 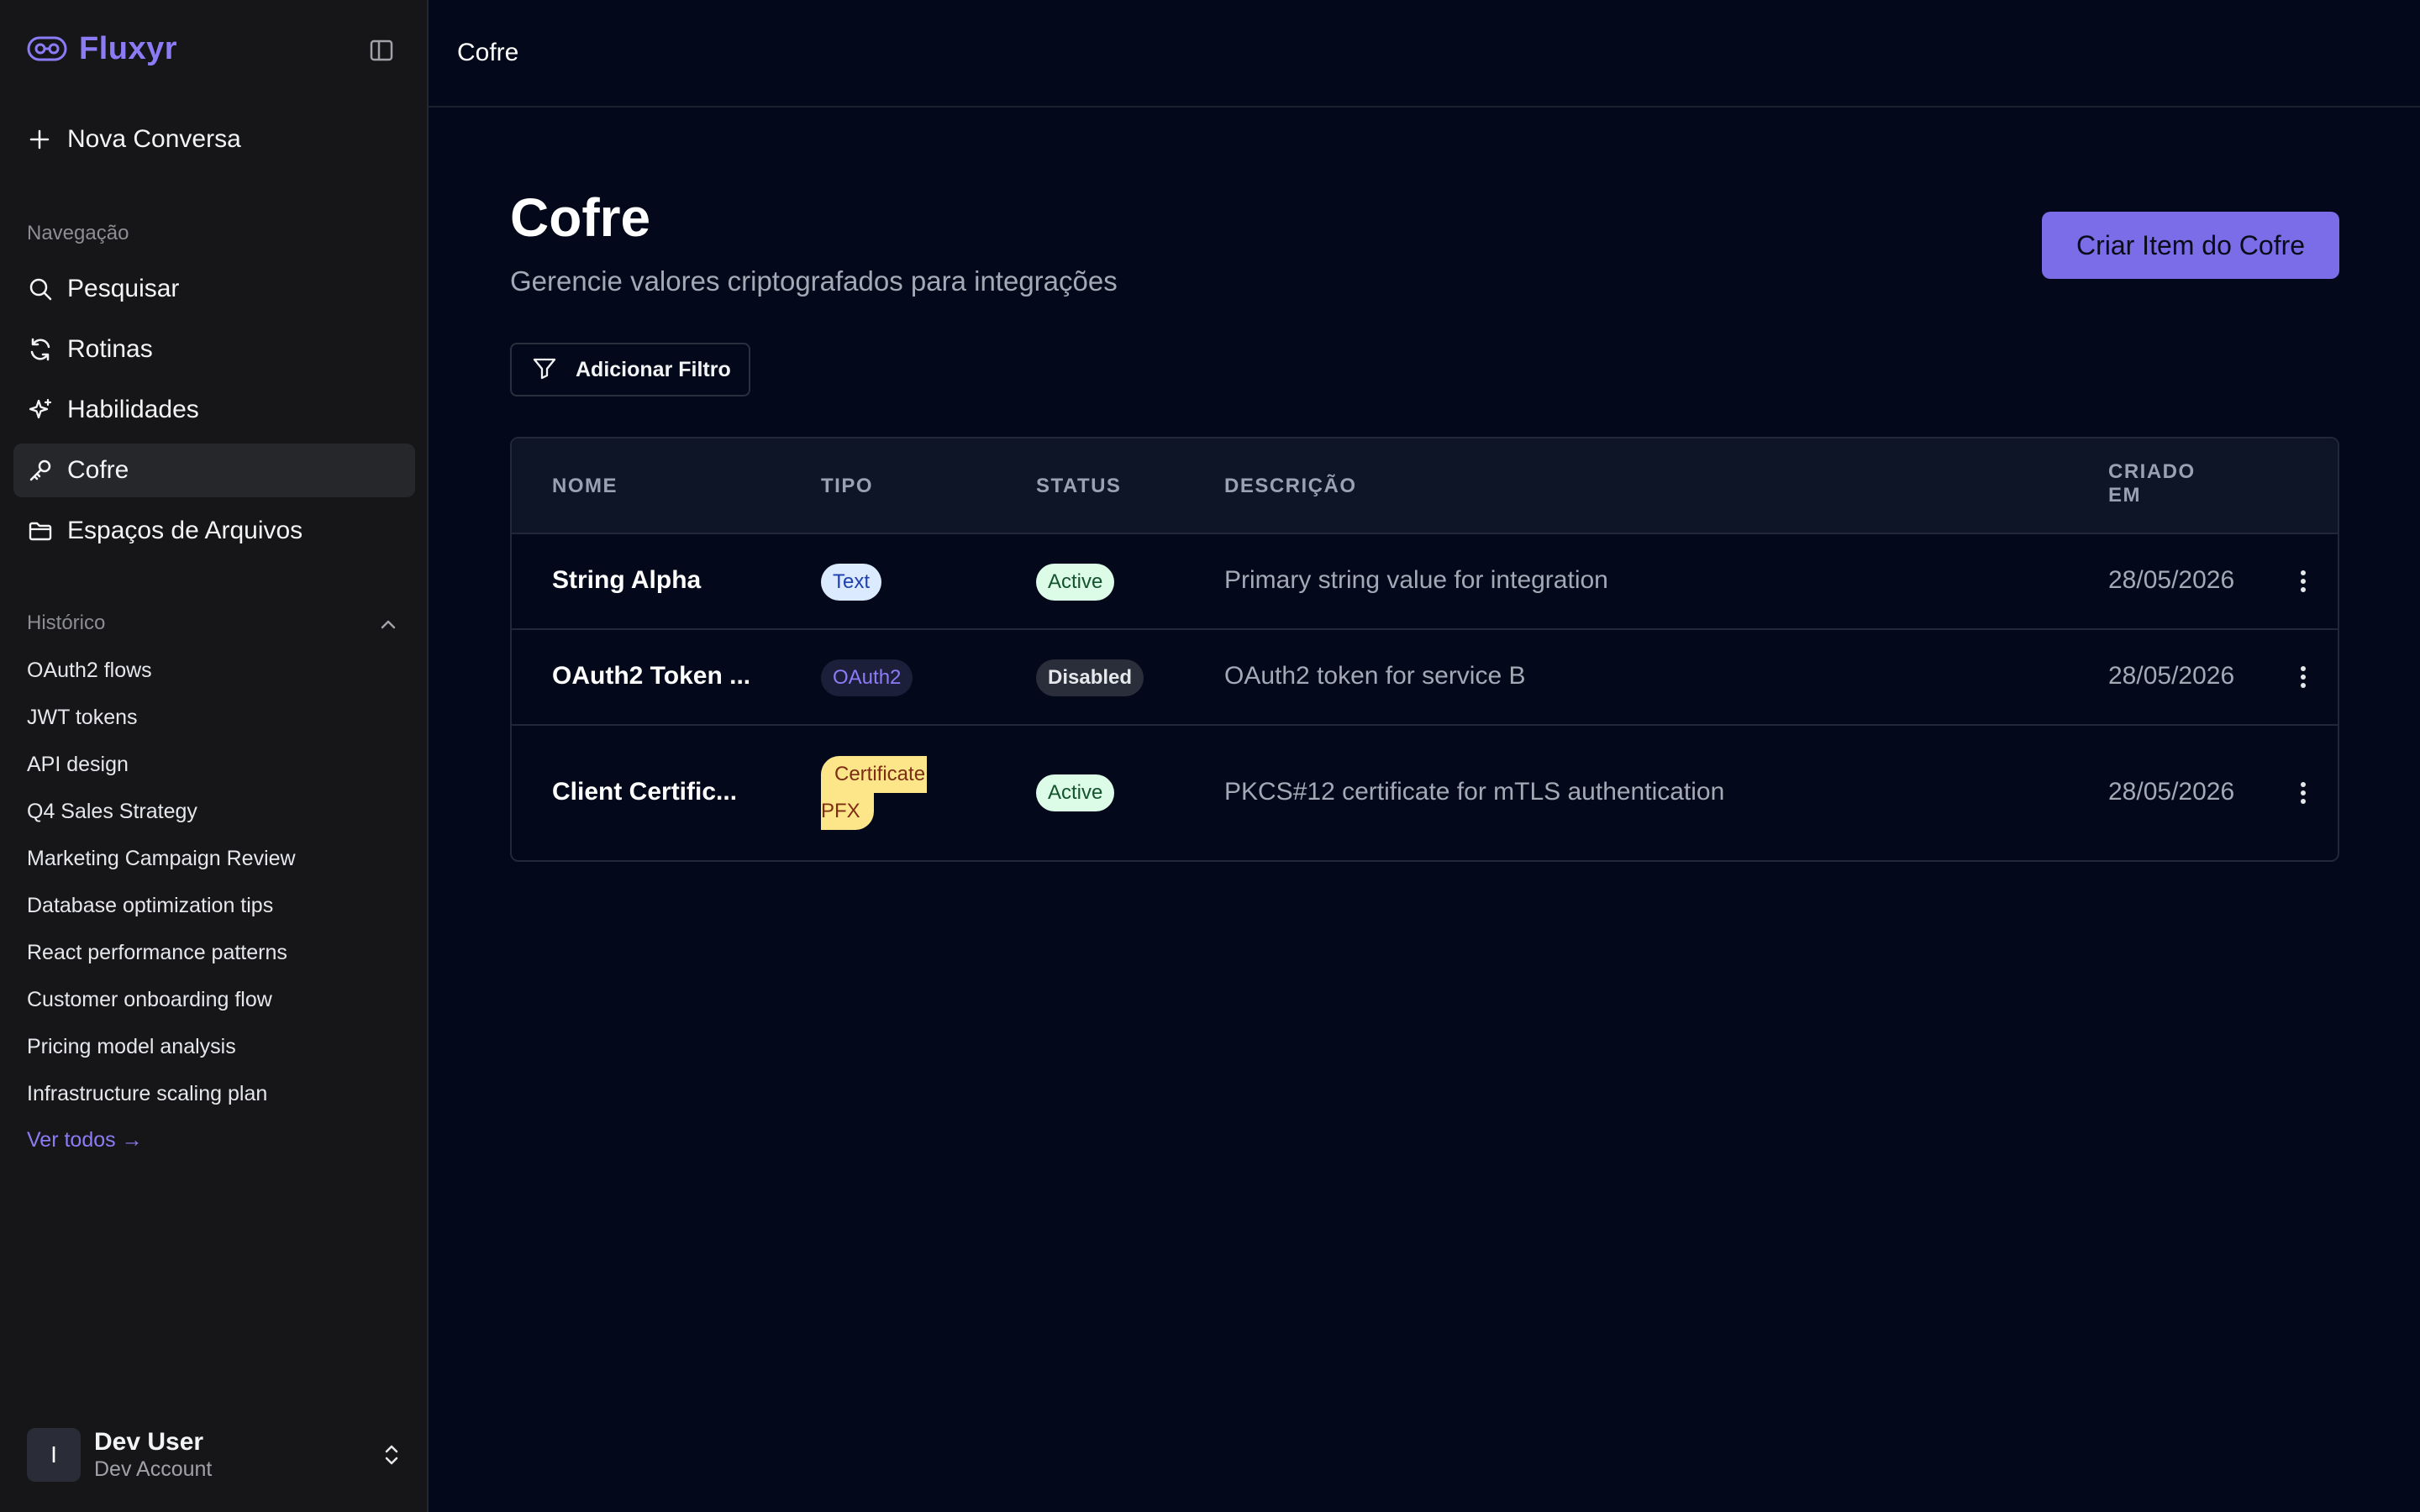 I want to click on history-item: OAuth2 flows, so click(x=90, y=671).